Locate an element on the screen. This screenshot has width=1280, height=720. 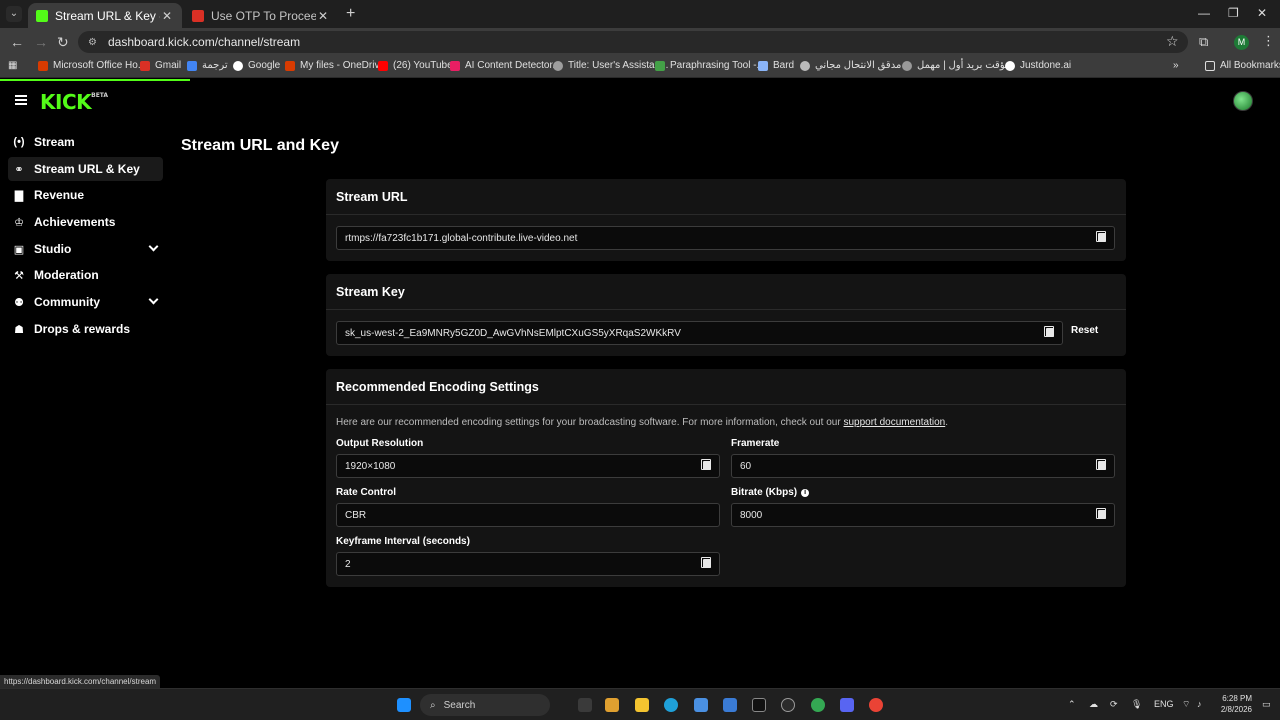
bookmark-item: Gmail is located at coordinates (160, 65).